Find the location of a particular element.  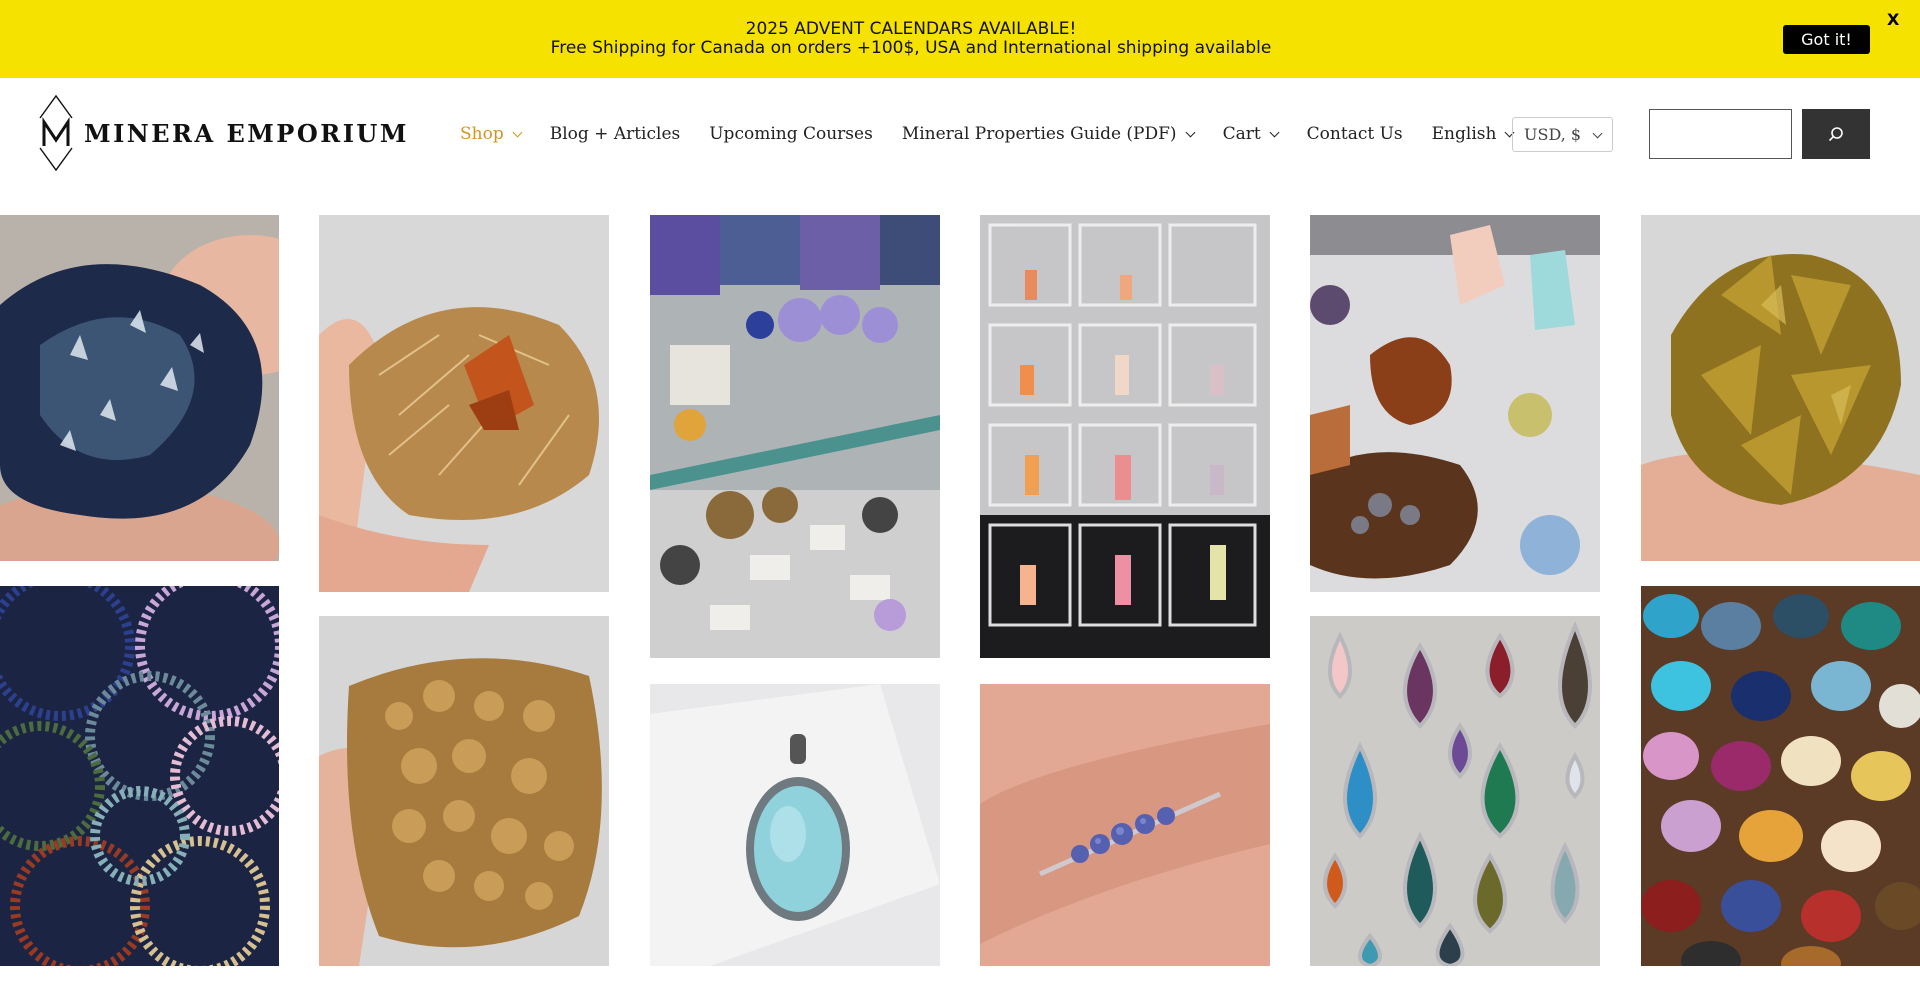

got-it-button: Got it! is located at coordinates (1826, 39).